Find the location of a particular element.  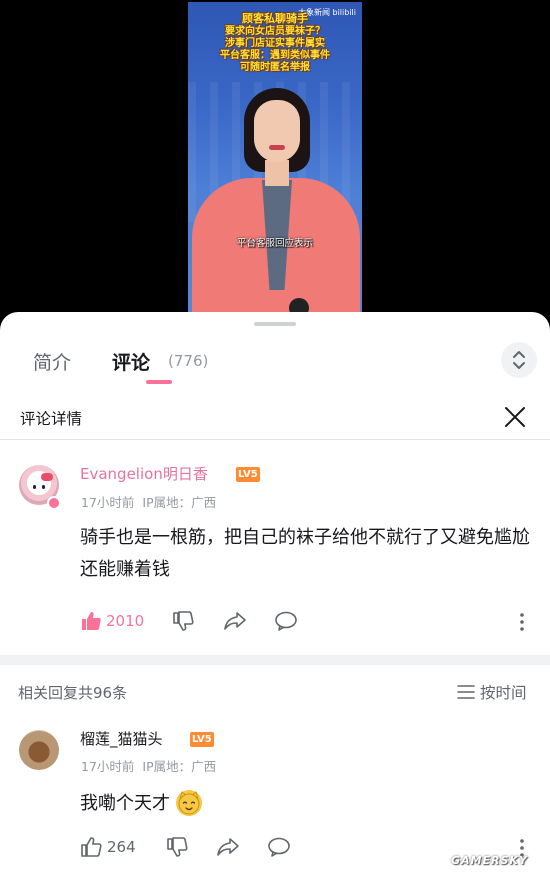

more-menu-button is located at coordinates (522, 622).